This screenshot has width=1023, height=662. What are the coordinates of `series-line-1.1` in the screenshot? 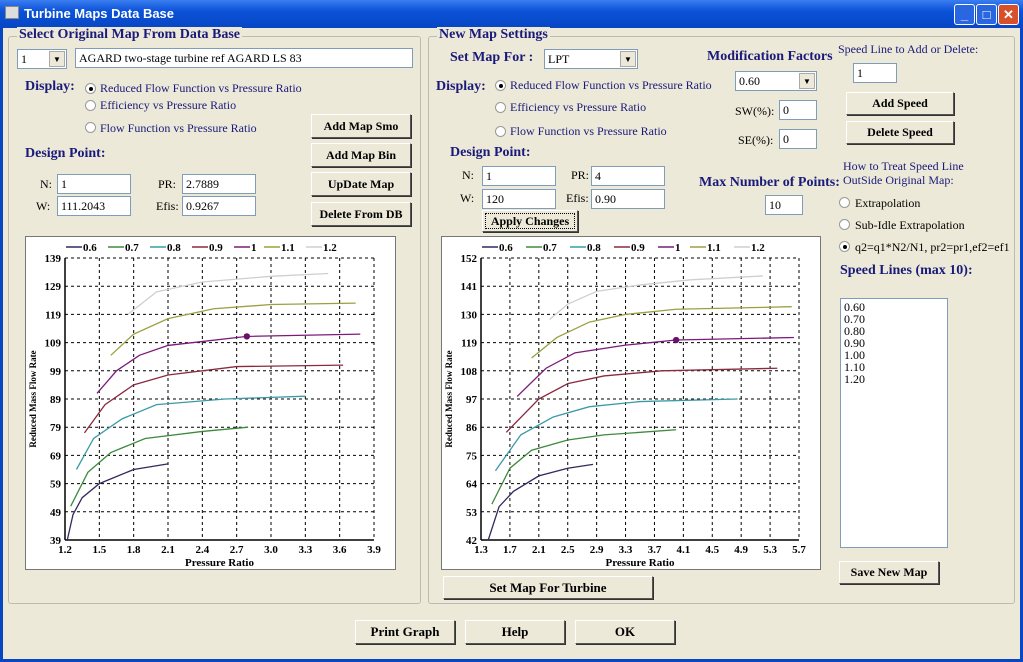 It's located at (233, 329).